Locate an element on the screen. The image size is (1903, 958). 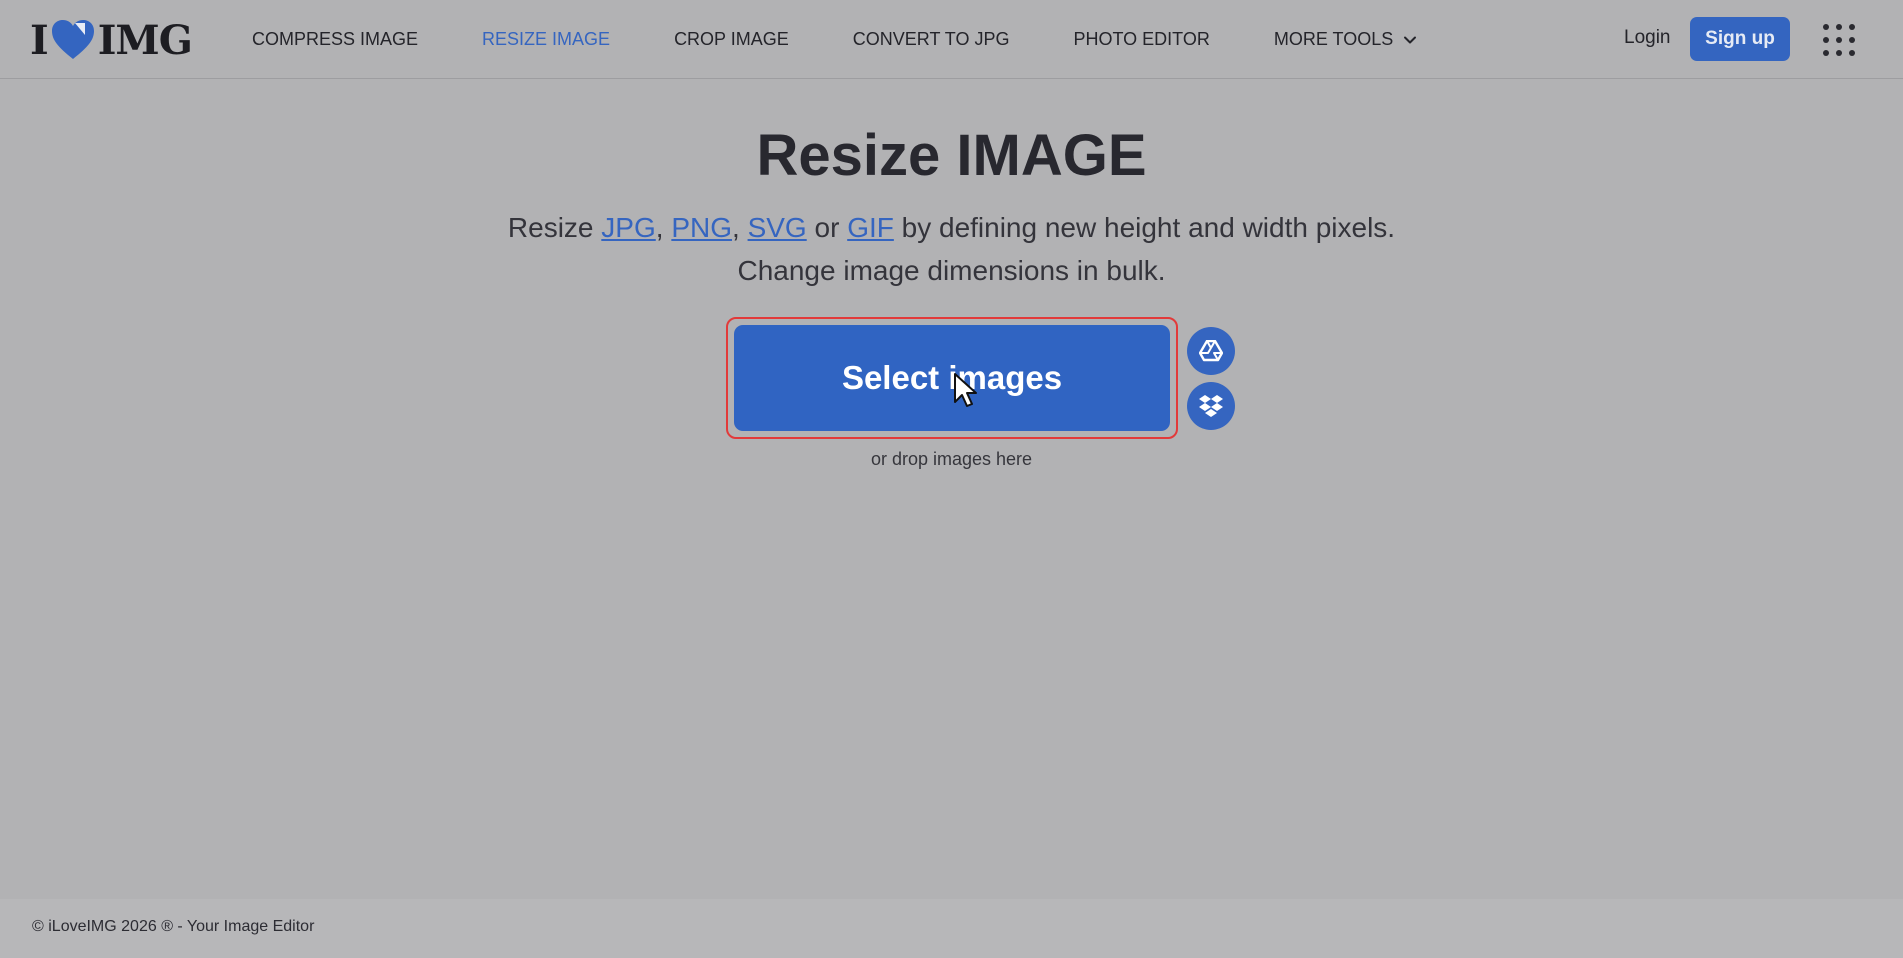
nav-crop-image: CROP IMAGE is located at coordinates (731, 39).